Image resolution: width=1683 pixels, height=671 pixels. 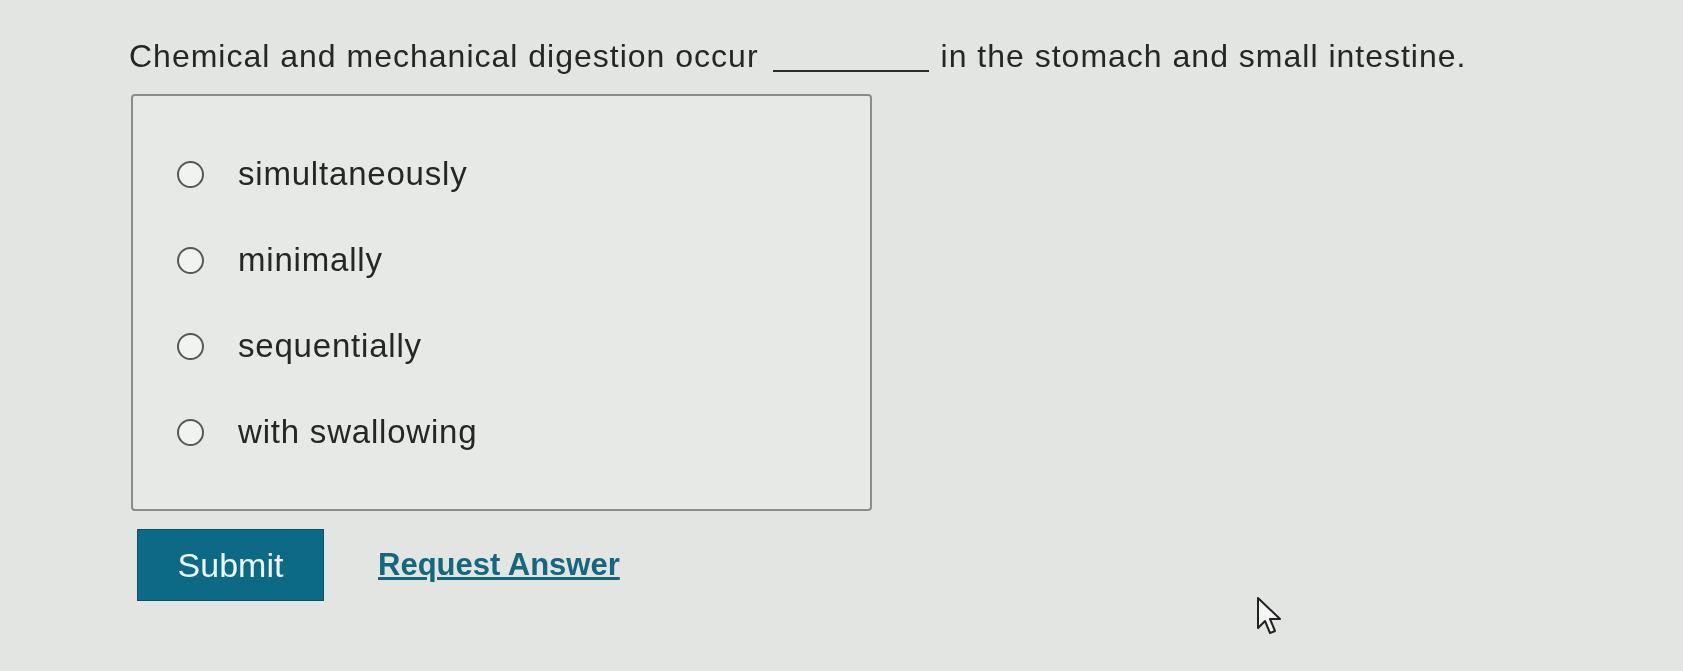 I want to click on submit-button: Submit, so click(x=230, y=565).